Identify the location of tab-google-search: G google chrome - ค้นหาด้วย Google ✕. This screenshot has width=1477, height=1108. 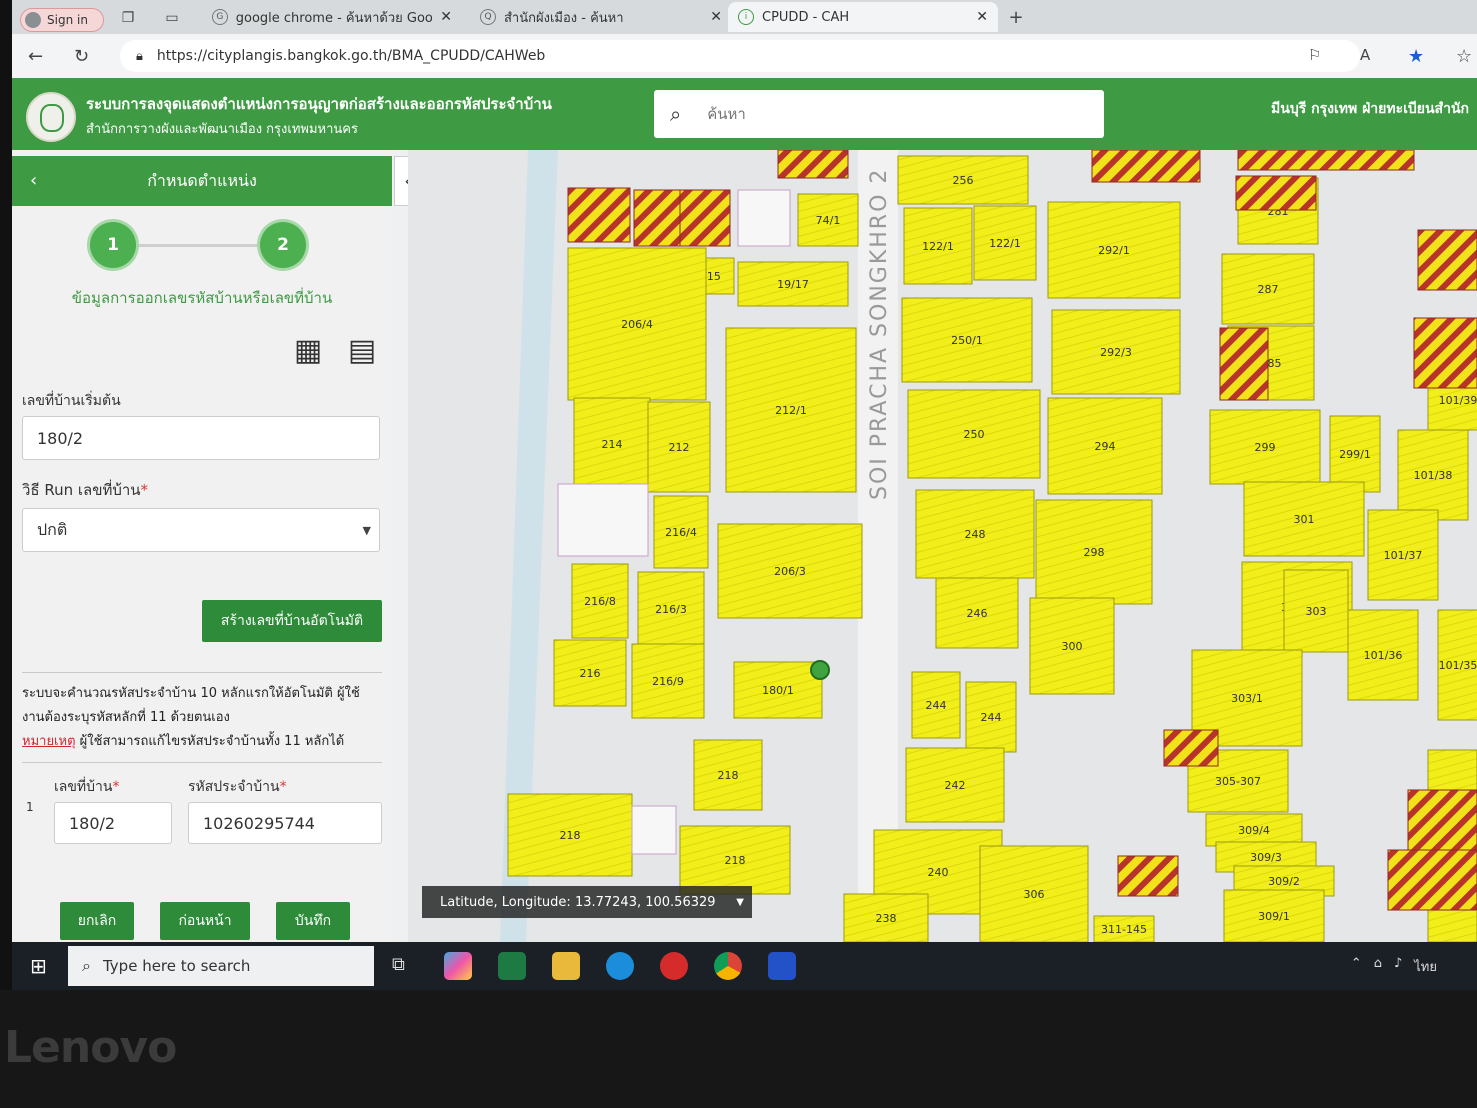
(332, 17).